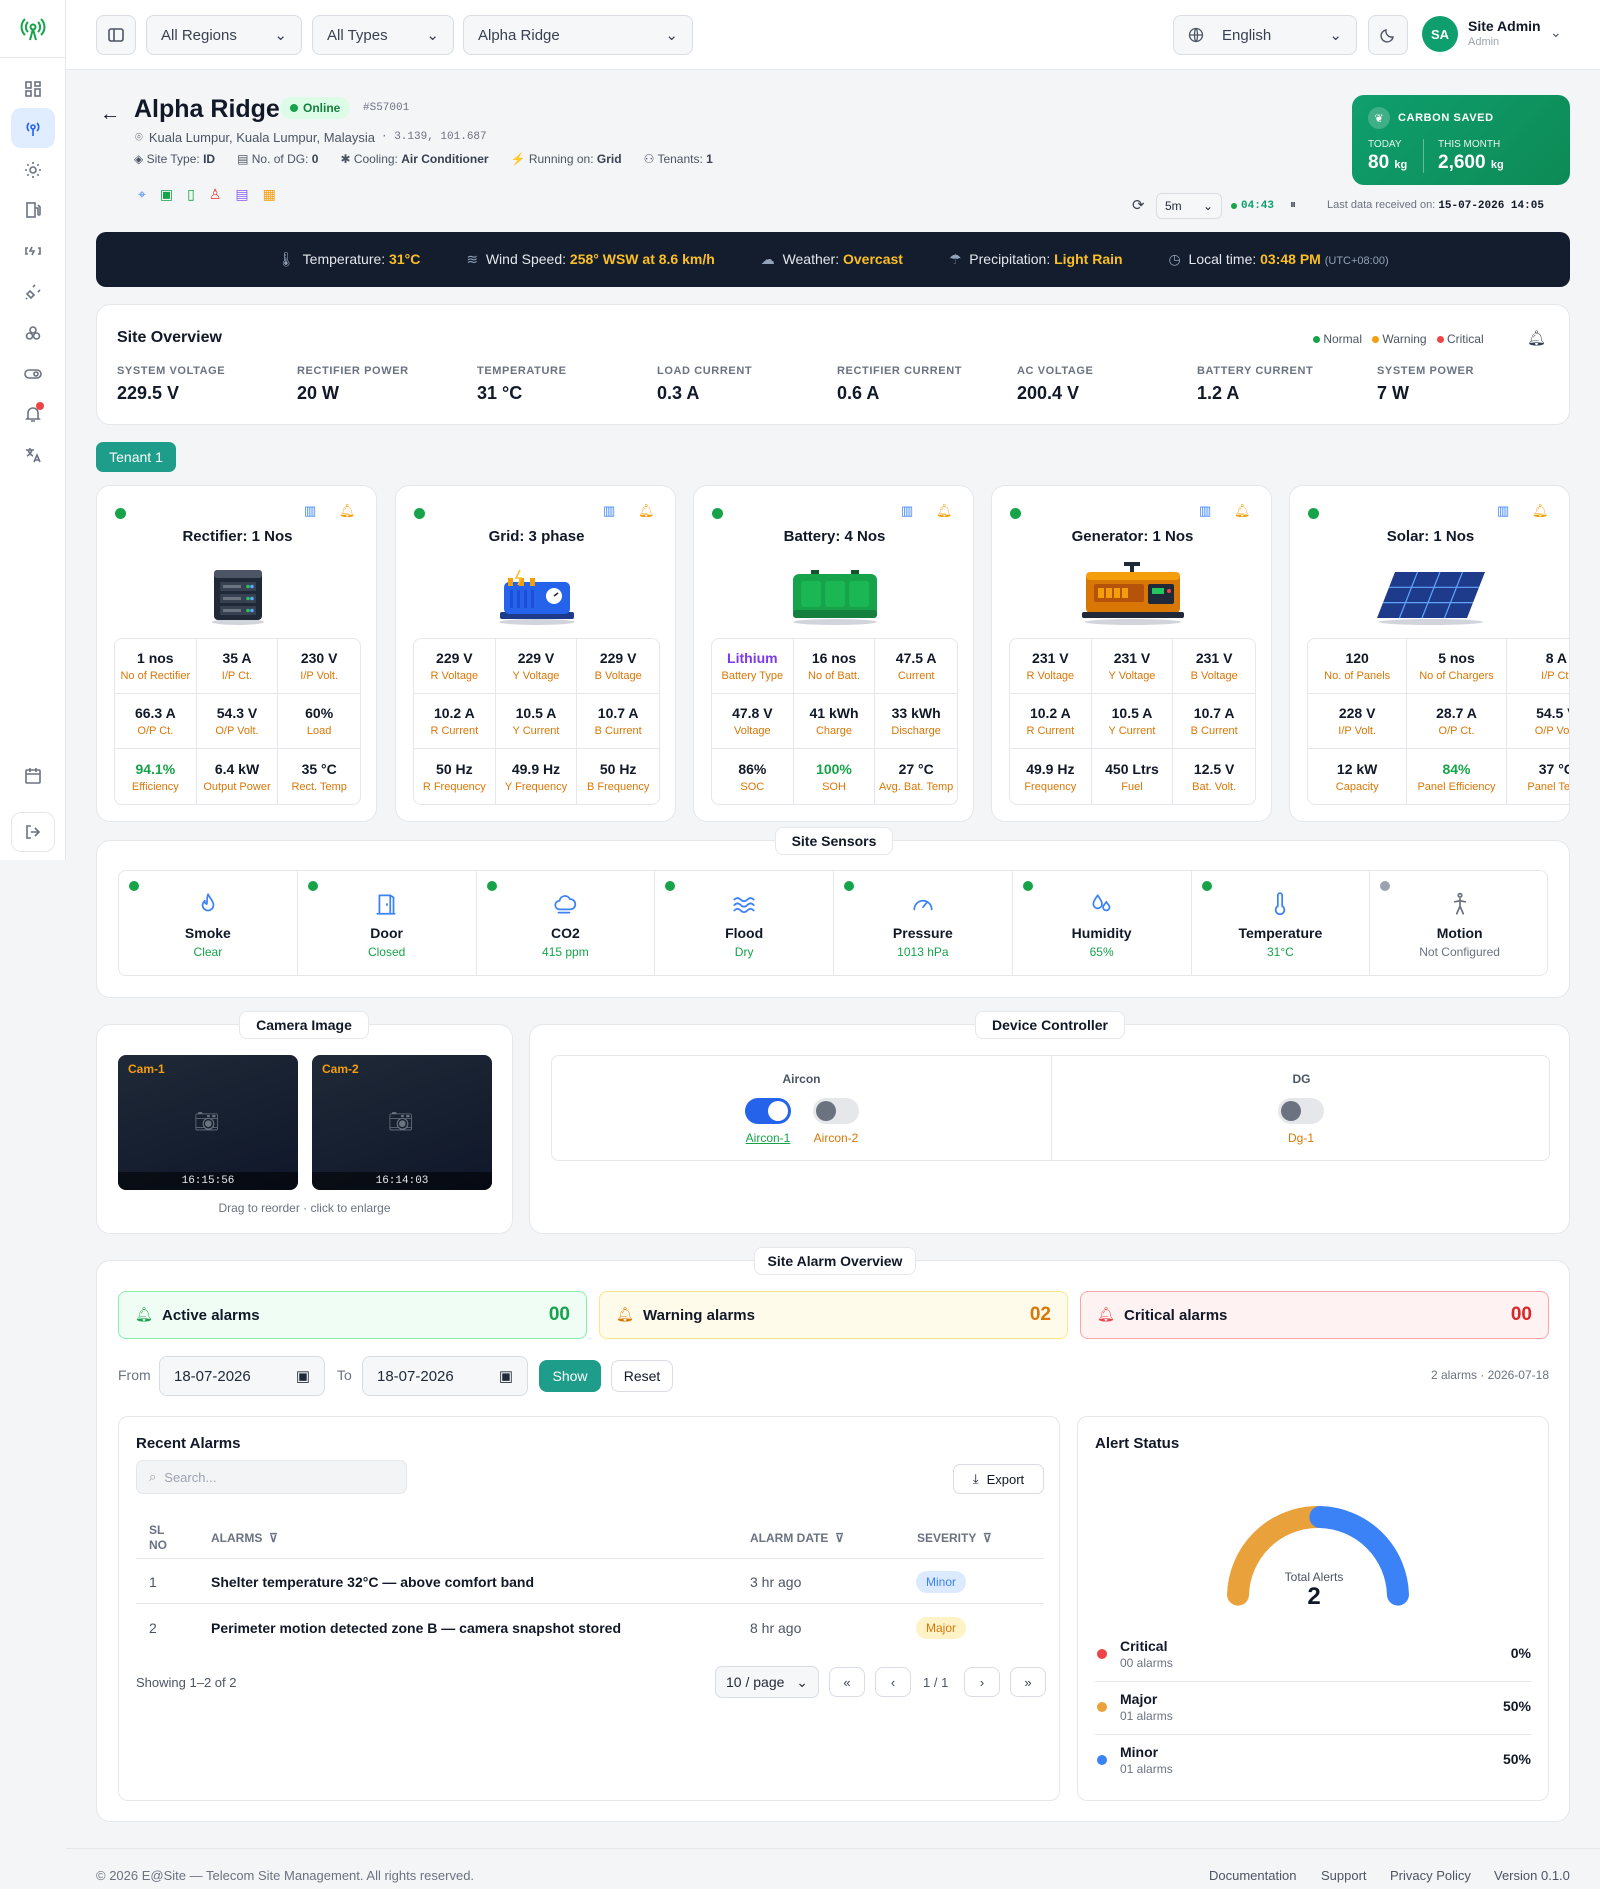 This screenshot has width=1600, height=1889. Describe the element at coordinates (33, 414) in the screenshot. I see `sidebar-alerts-icon` at that location.